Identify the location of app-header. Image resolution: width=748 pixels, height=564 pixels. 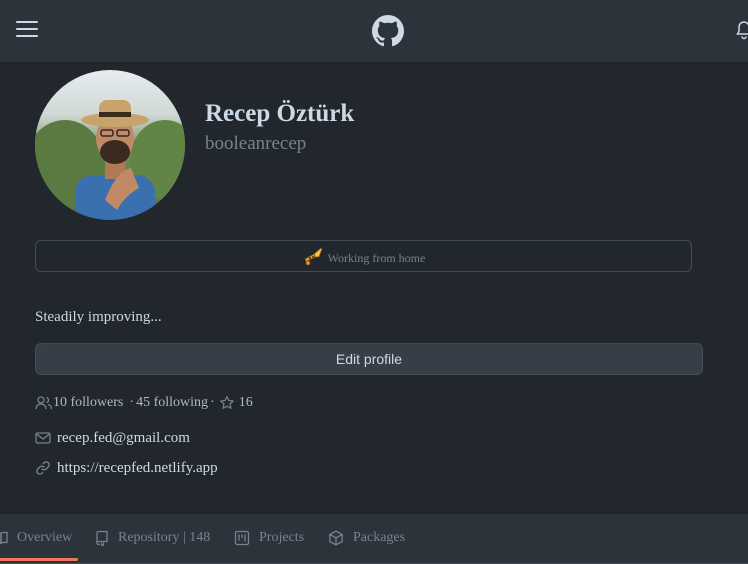
(374, 31).